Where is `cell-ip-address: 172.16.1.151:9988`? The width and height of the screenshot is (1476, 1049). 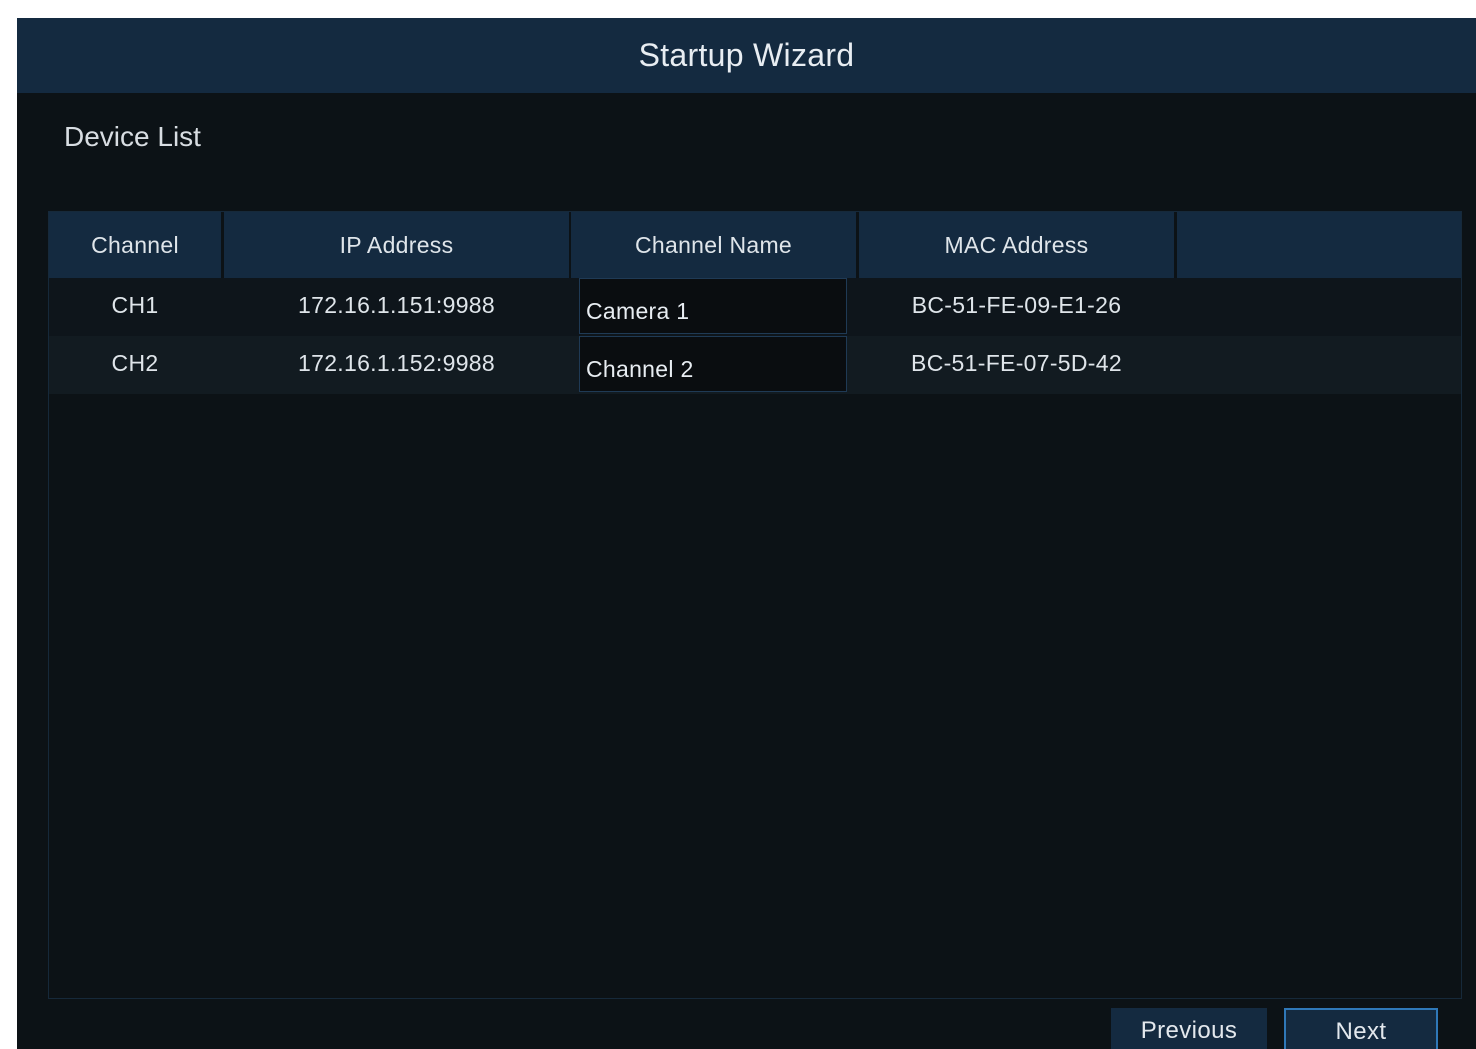 cell-ip-address: 172.16.1.151:9988 is located at coordinates (396, 305).